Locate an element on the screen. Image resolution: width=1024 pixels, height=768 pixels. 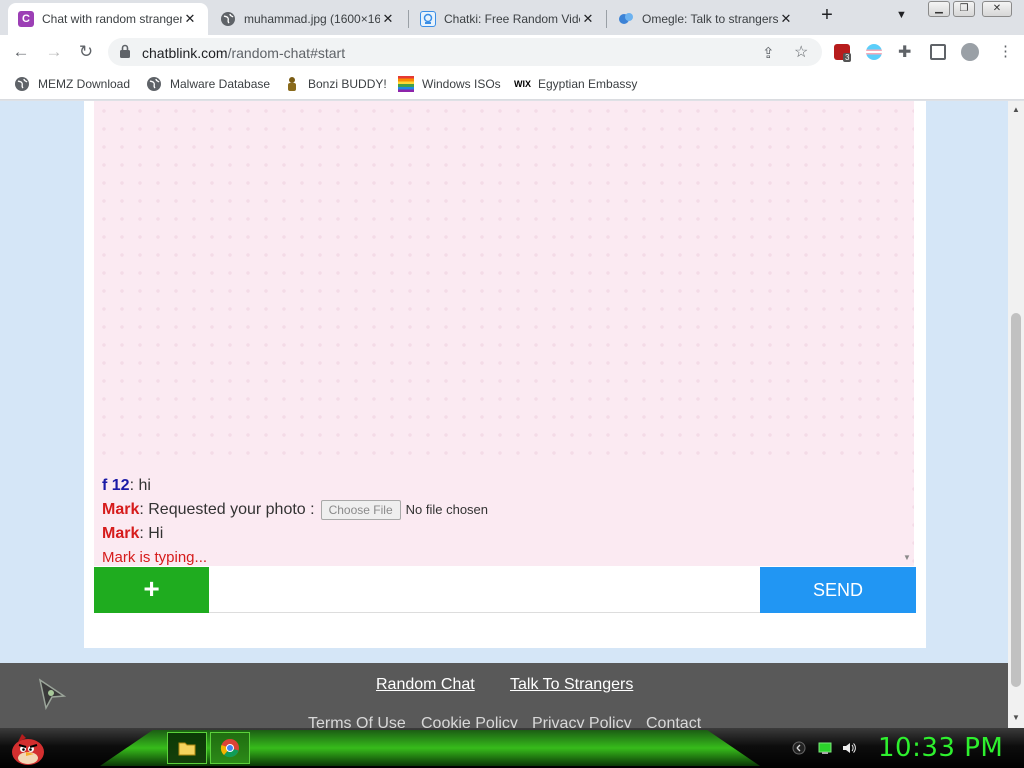
new-tab-icon: + is located at coordinates (827, 16).